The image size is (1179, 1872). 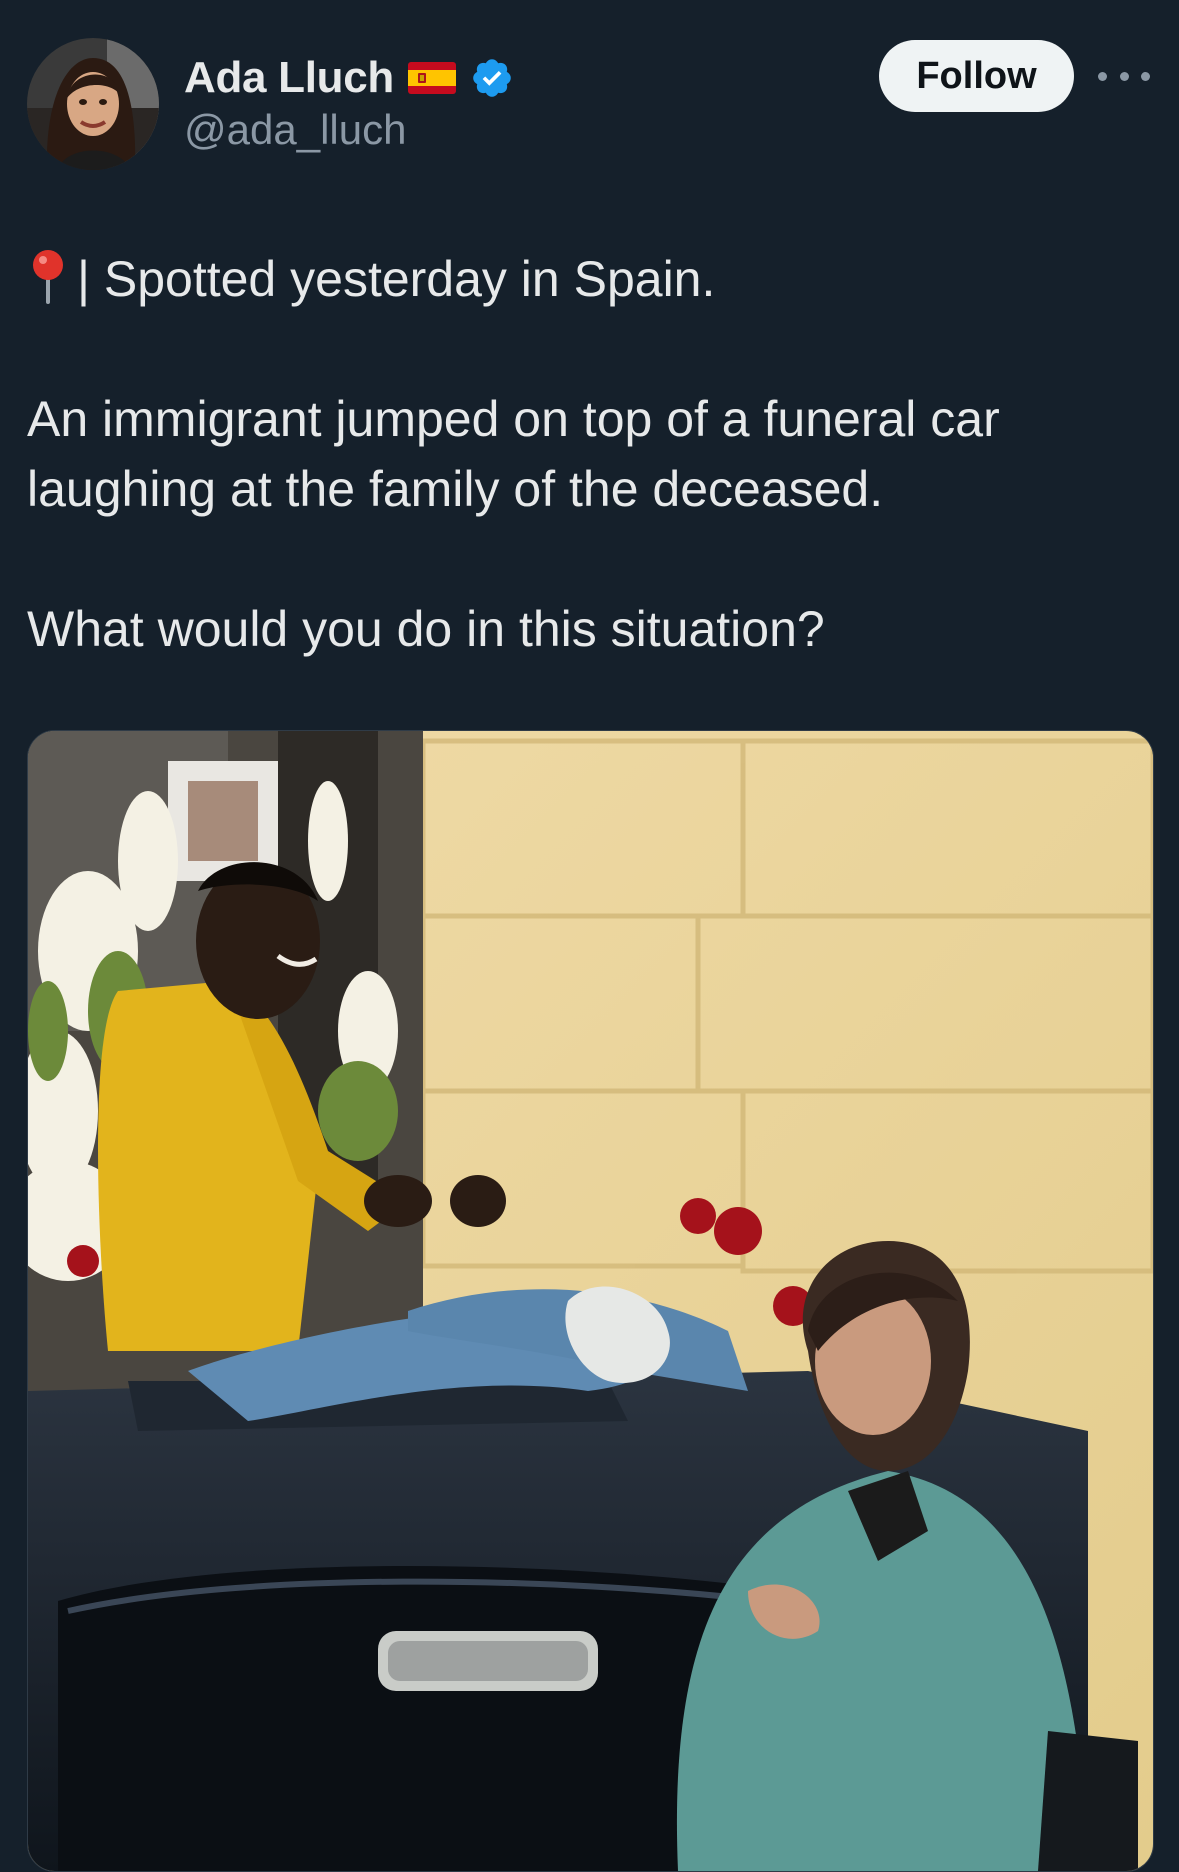 What do you see at coordinates (295, 130) in the screenshot?
I see `handle: @ada_lluch` at bounding box center [295, 130].